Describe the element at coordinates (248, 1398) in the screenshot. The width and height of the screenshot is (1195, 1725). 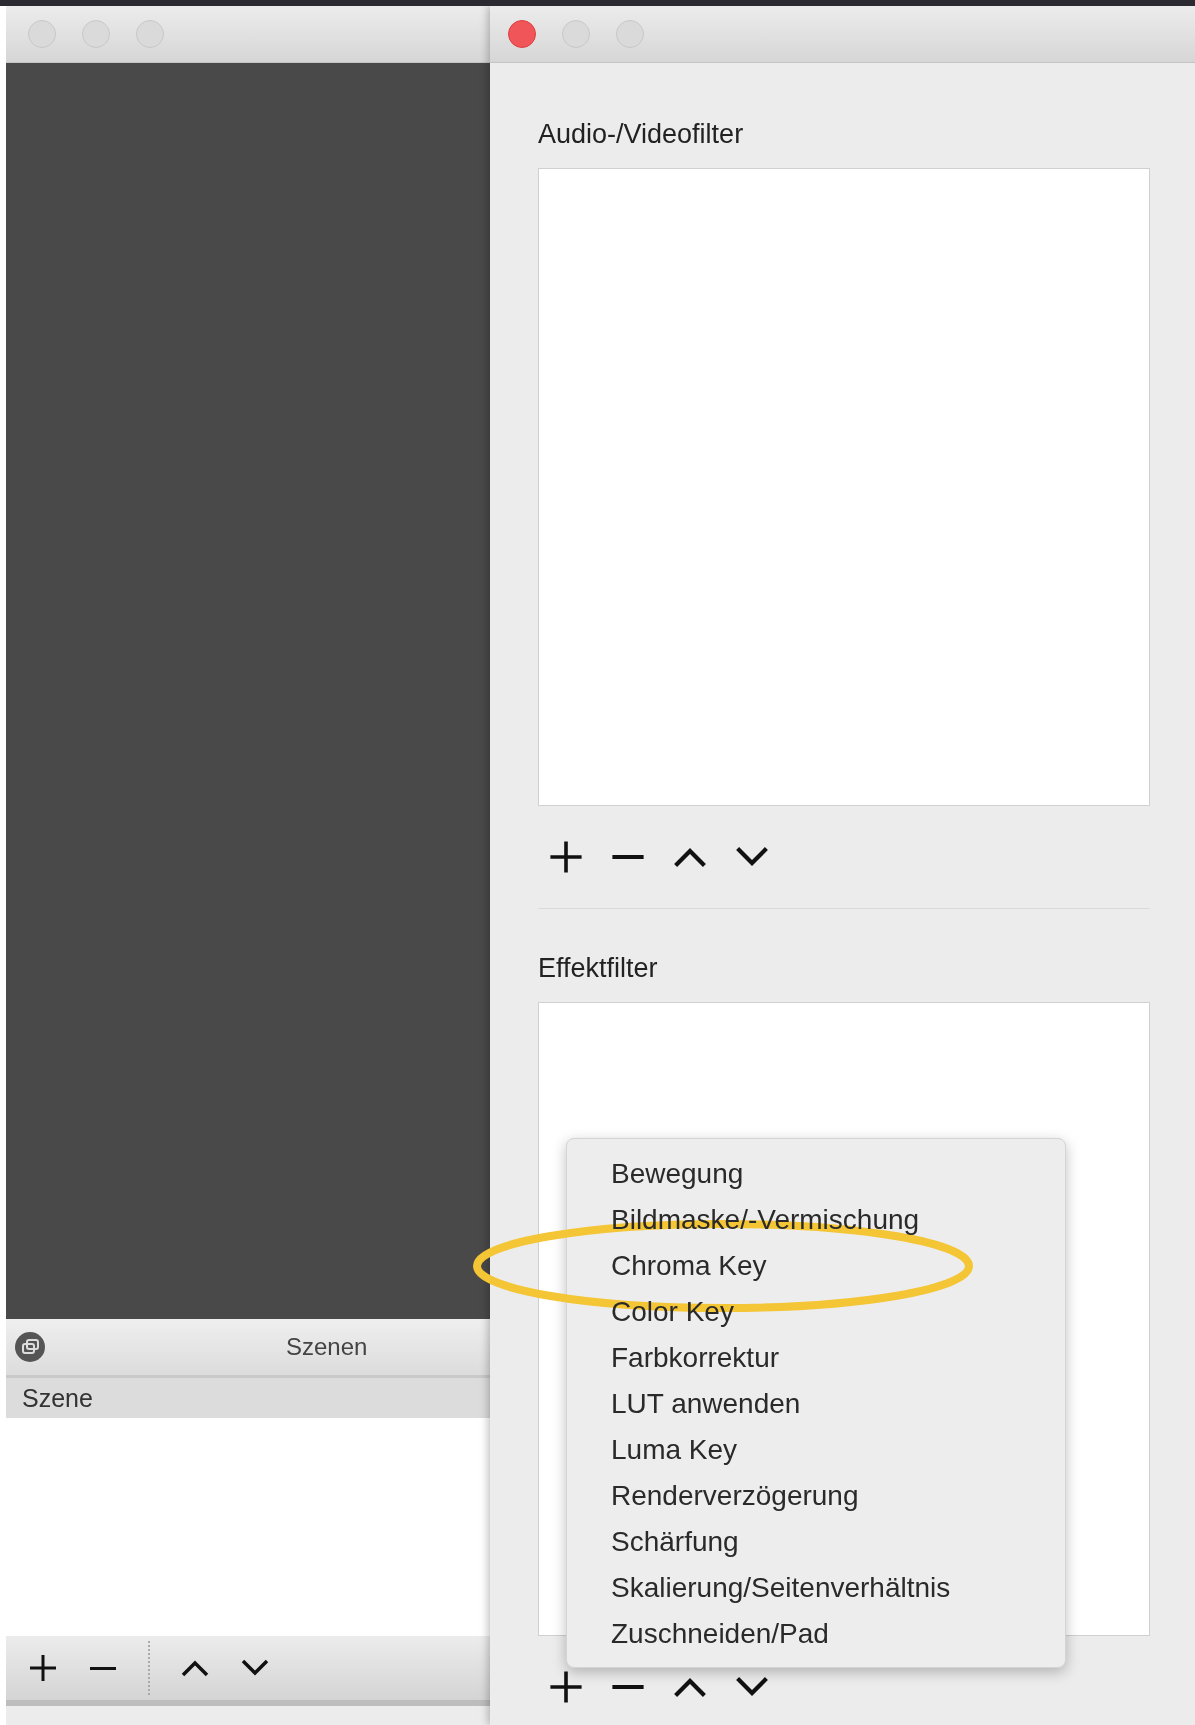
I see `column-header: Szene` at that location.